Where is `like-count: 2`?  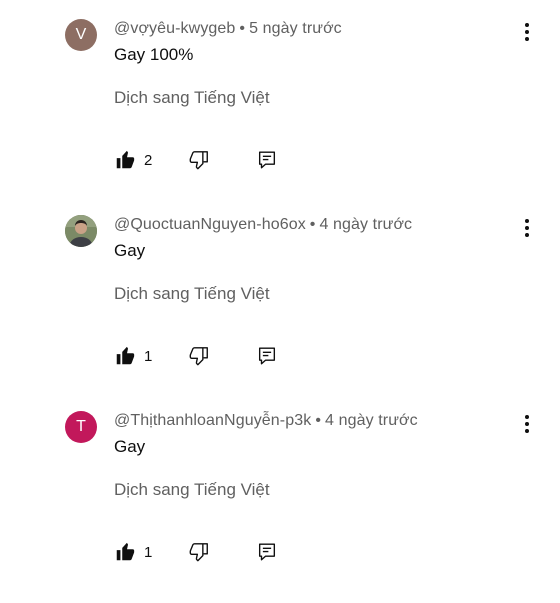
like-count: 2 is located at coordinates (148, 160).